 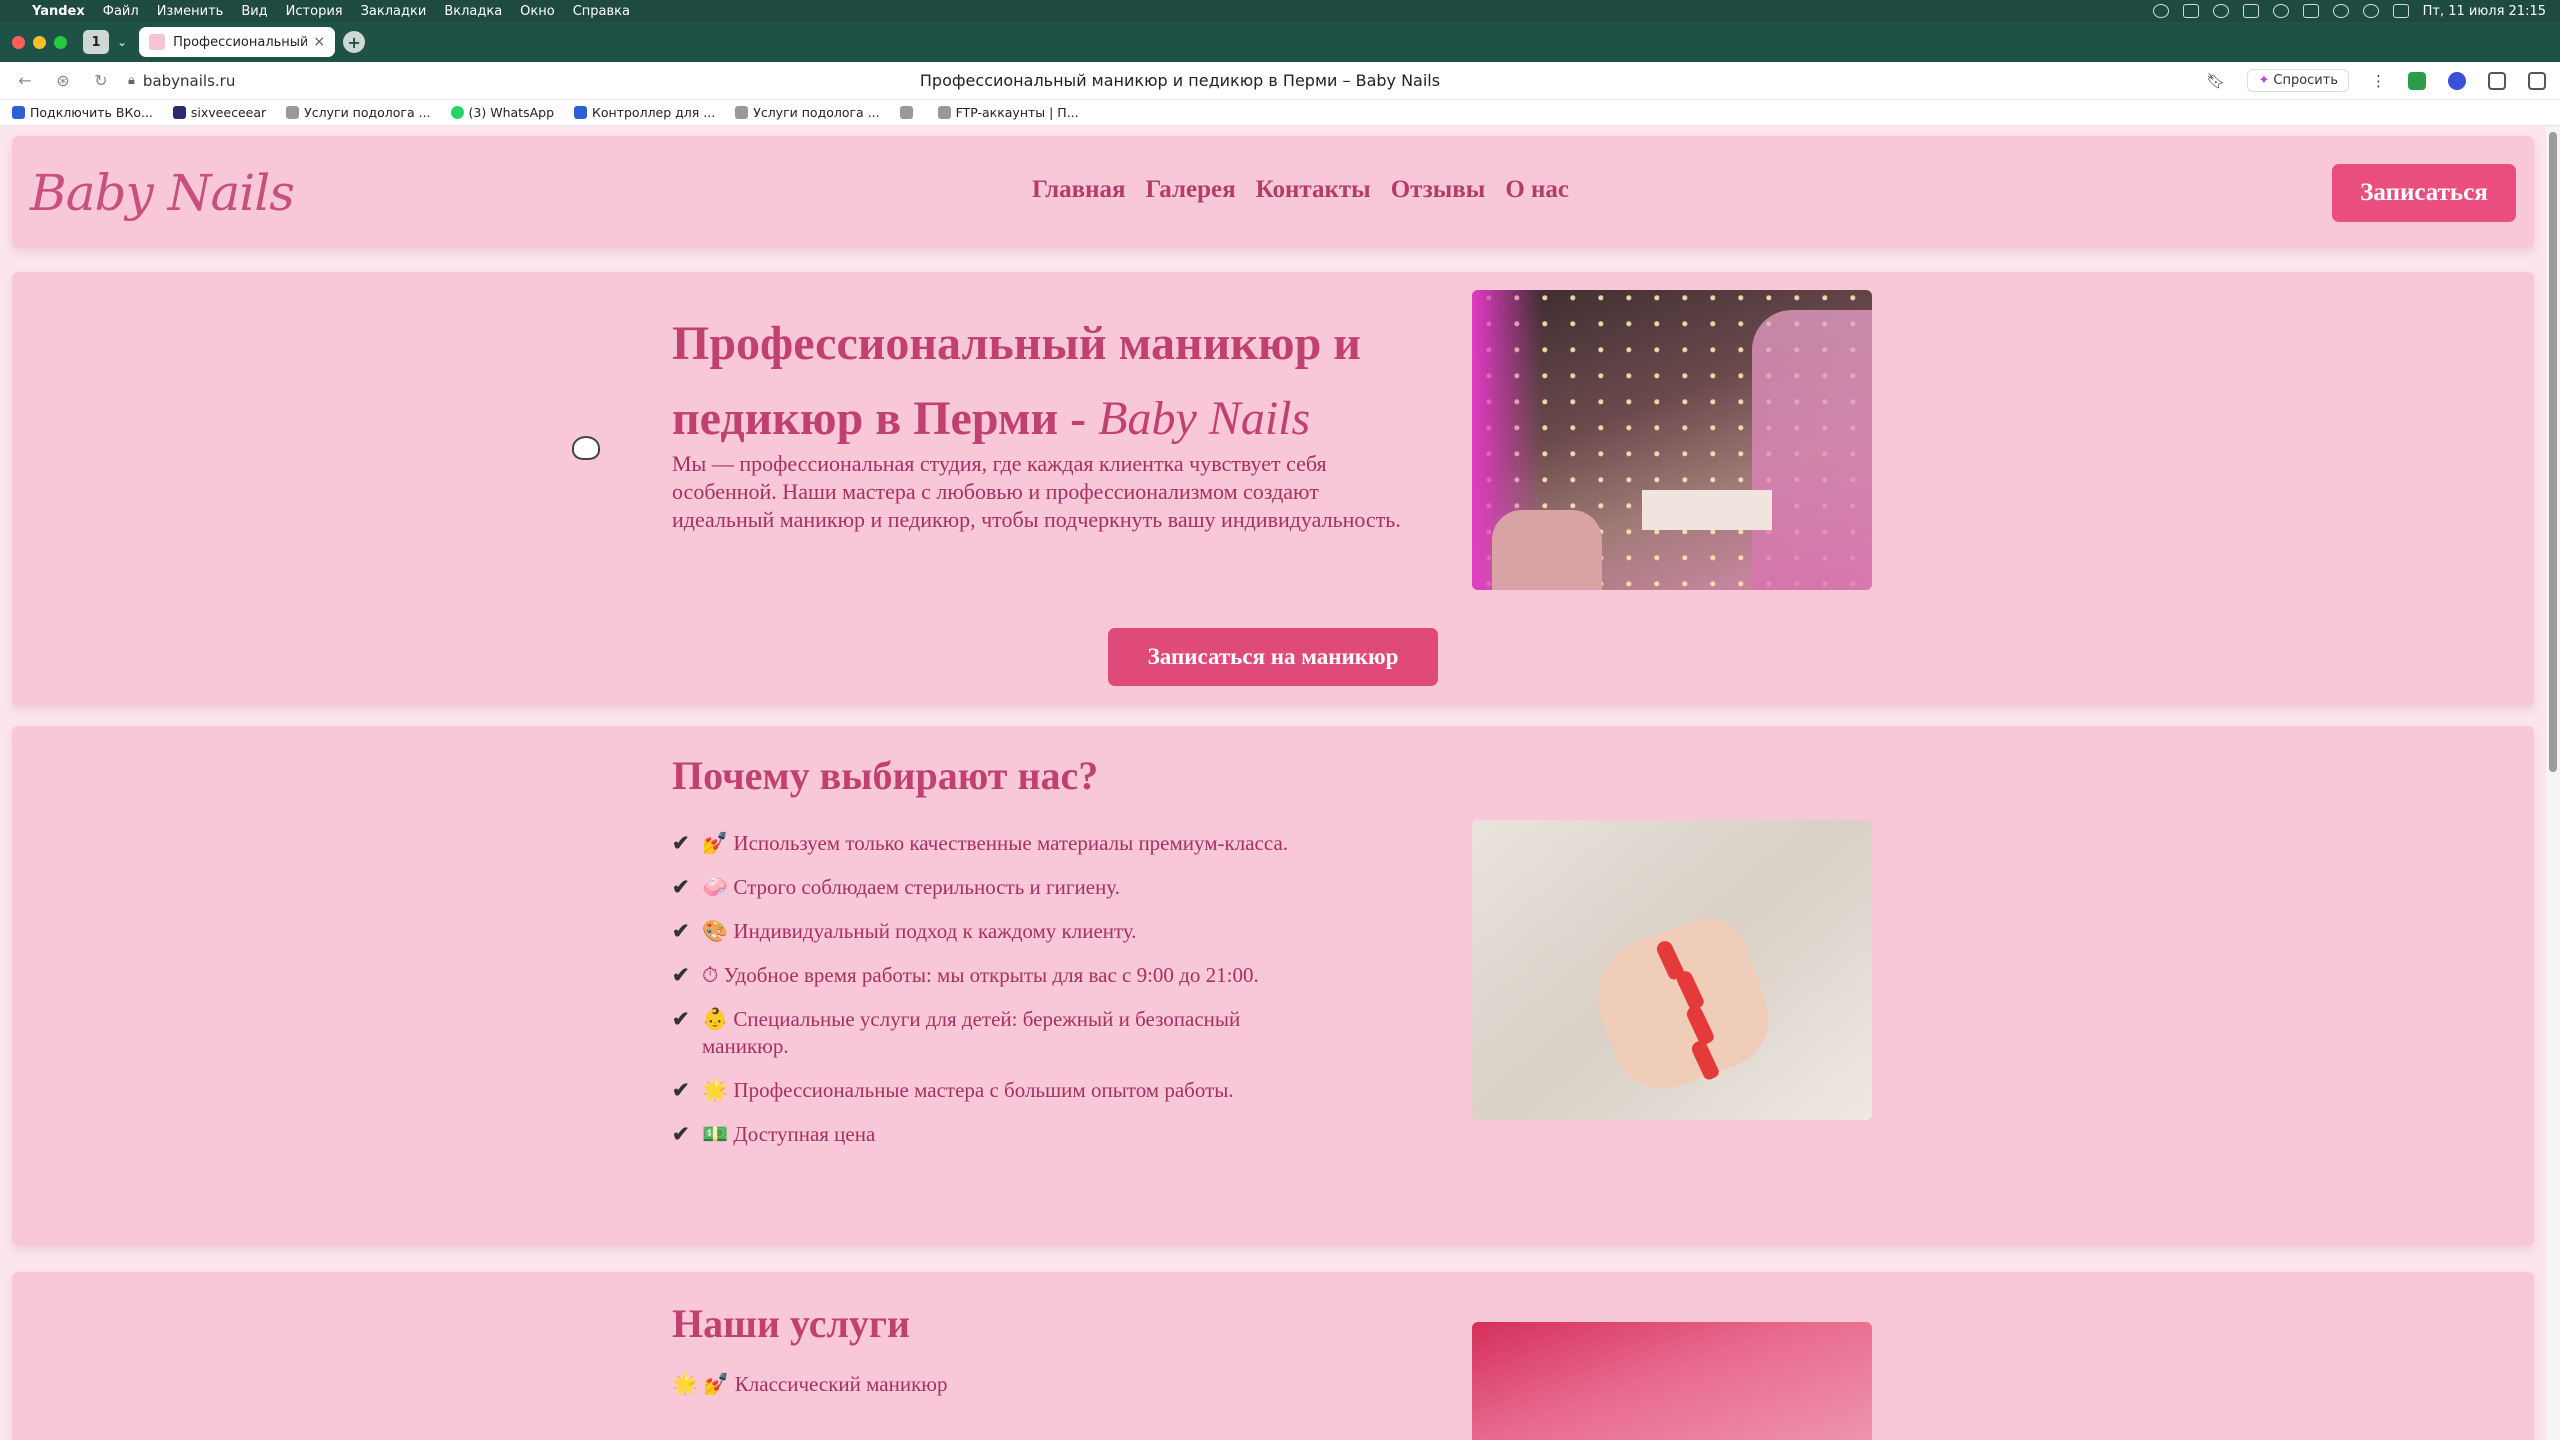 I want to click on bookmark-icon: 🔖︎, so click(x=2215, y=81).